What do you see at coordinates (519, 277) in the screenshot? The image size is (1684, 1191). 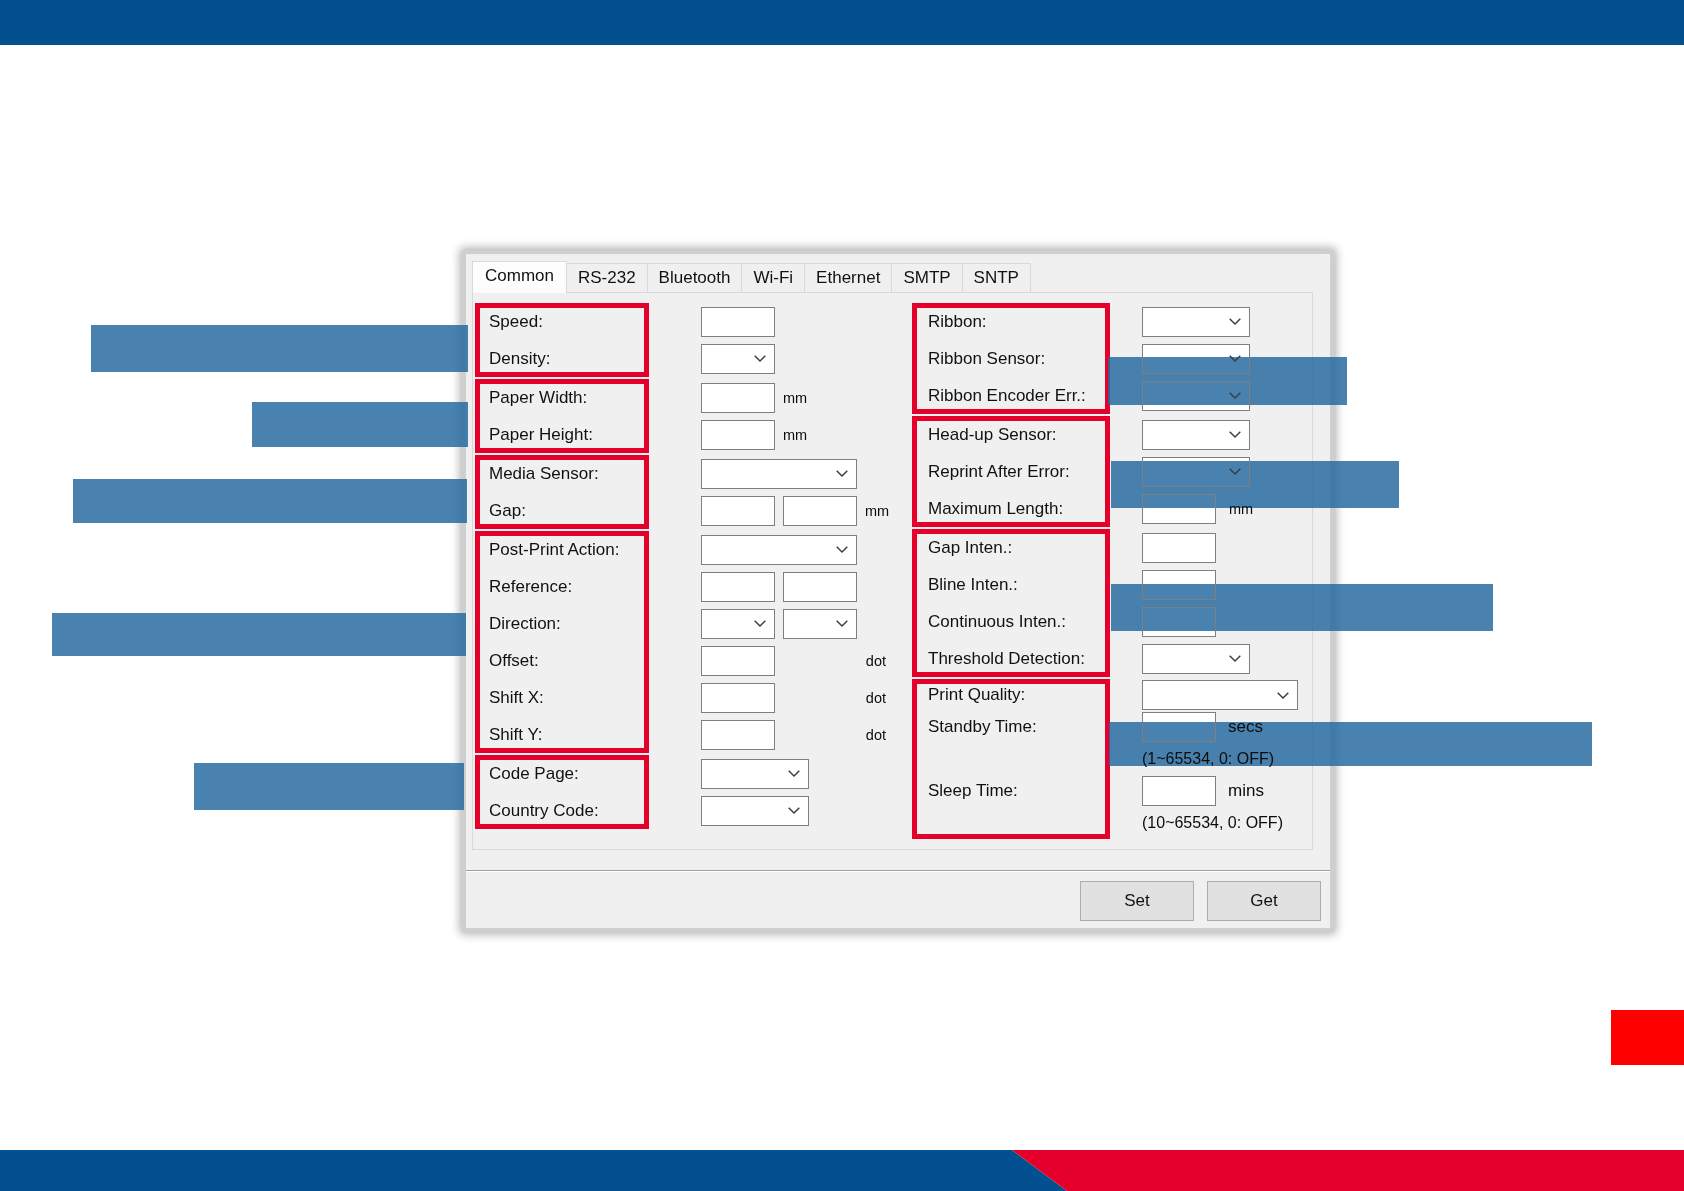 I see `tab: Common` at bounding box center [519, 277].